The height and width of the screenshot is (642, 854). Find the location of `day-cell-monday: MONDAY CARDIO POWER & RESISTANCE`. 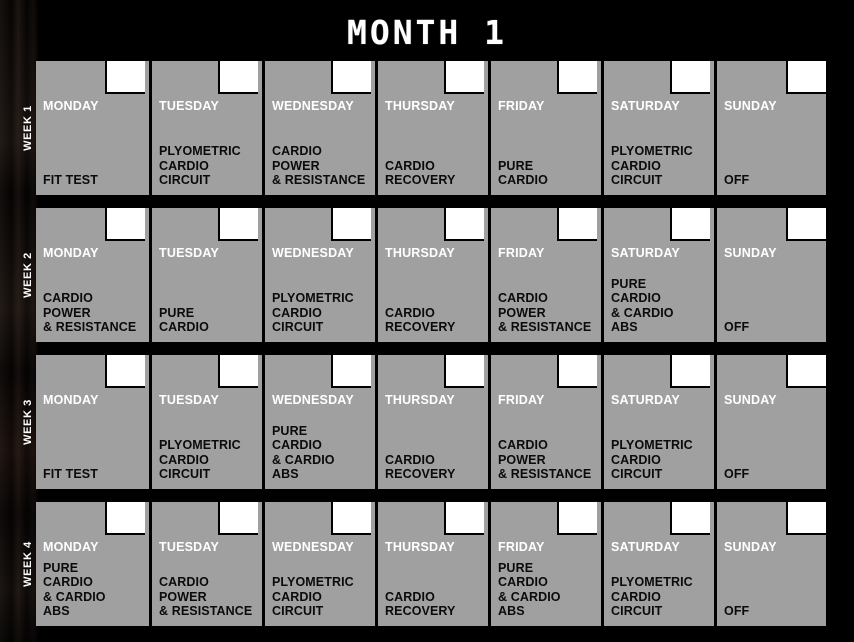

day-cell-monday: MONDAY CARDIO POWER & RESISTANCE is located at coordinates (94, 275).